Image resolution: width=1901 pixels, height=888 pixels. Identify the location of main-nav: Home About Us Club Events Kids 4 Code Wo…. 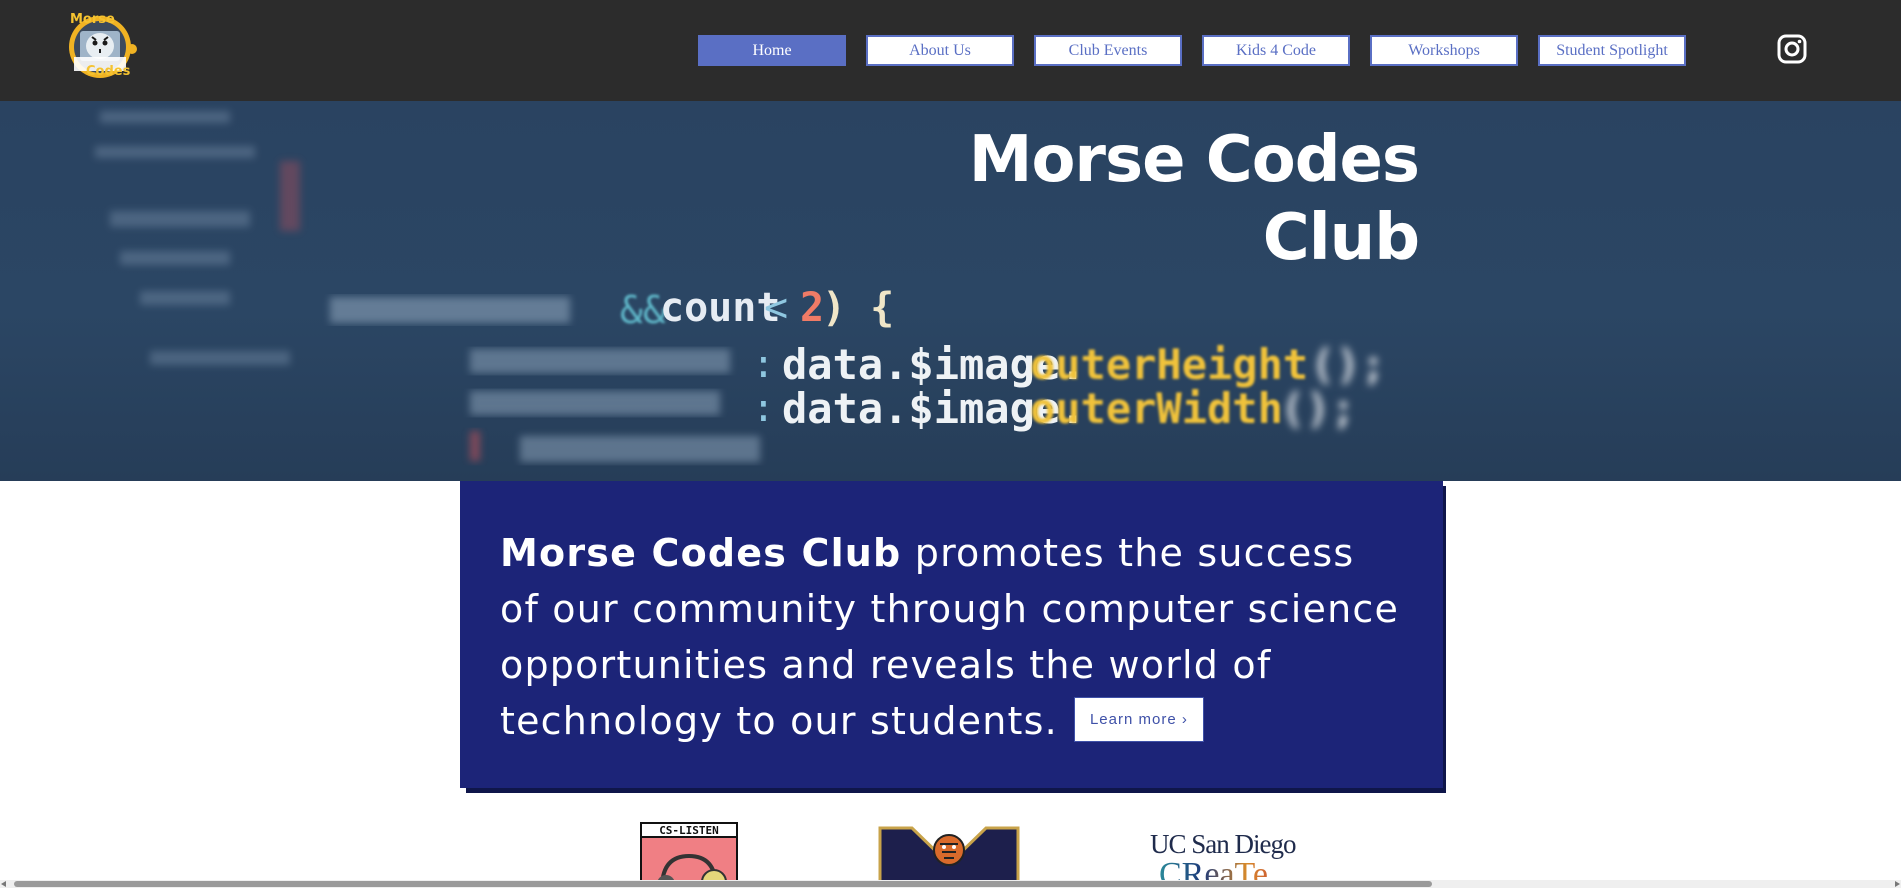
(1192, 50).